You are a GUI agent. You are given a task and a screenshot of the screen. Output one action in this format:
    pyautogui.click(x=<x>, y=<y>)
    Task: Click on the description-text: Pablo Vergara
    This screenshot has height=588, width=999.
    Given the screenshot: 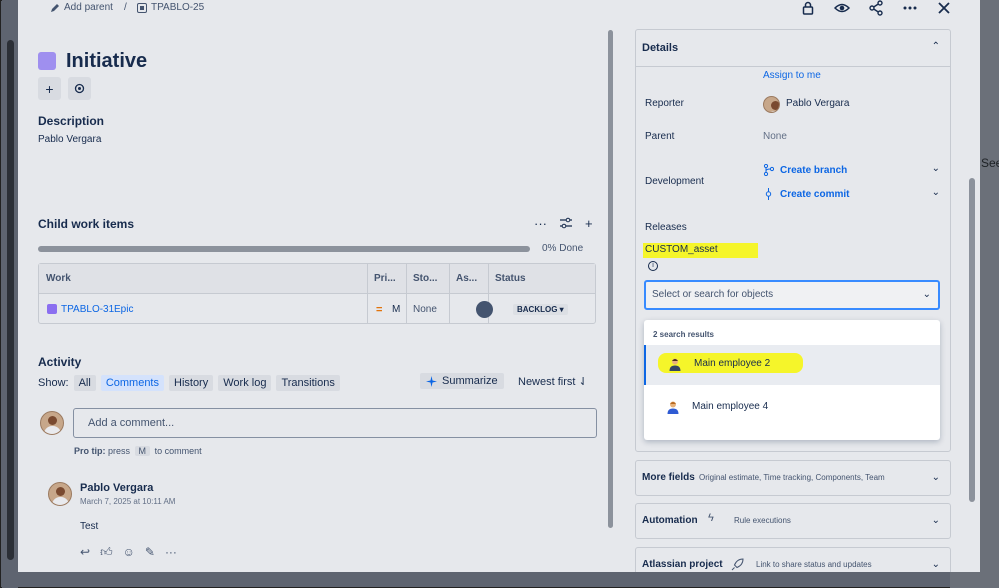 What is the action you would take?
    pyautogui.click(x=69, y=139)
    